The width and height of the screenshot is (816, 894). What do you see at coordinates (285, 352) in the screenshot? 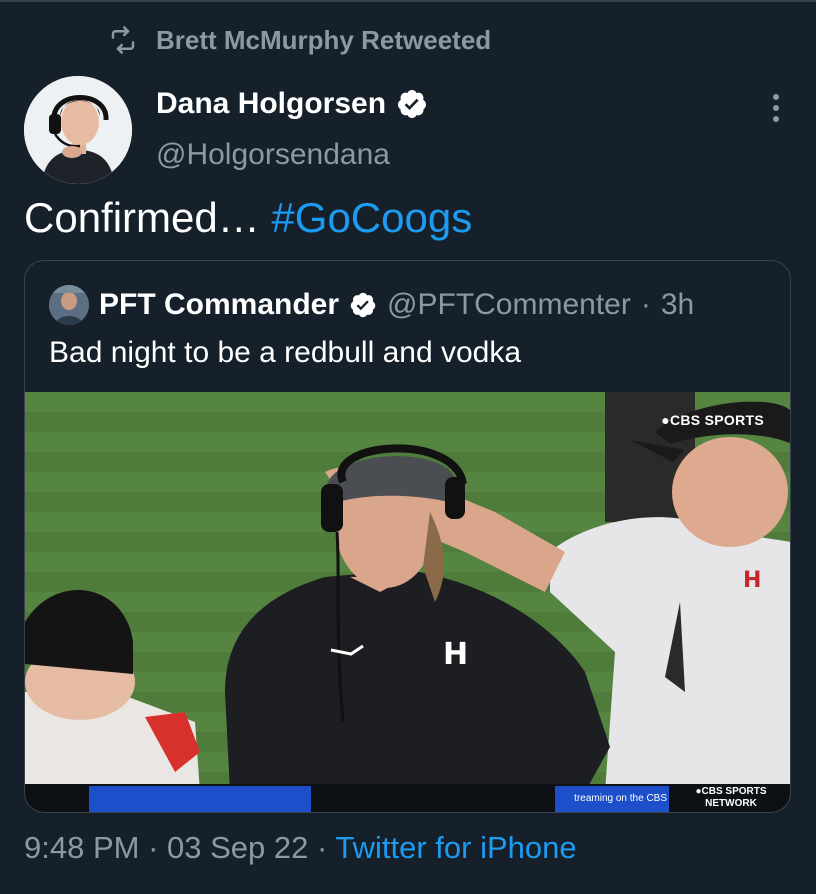
I see `quote-text: Bad night to be a redbull and vodka` at bounding box center [285, 352].